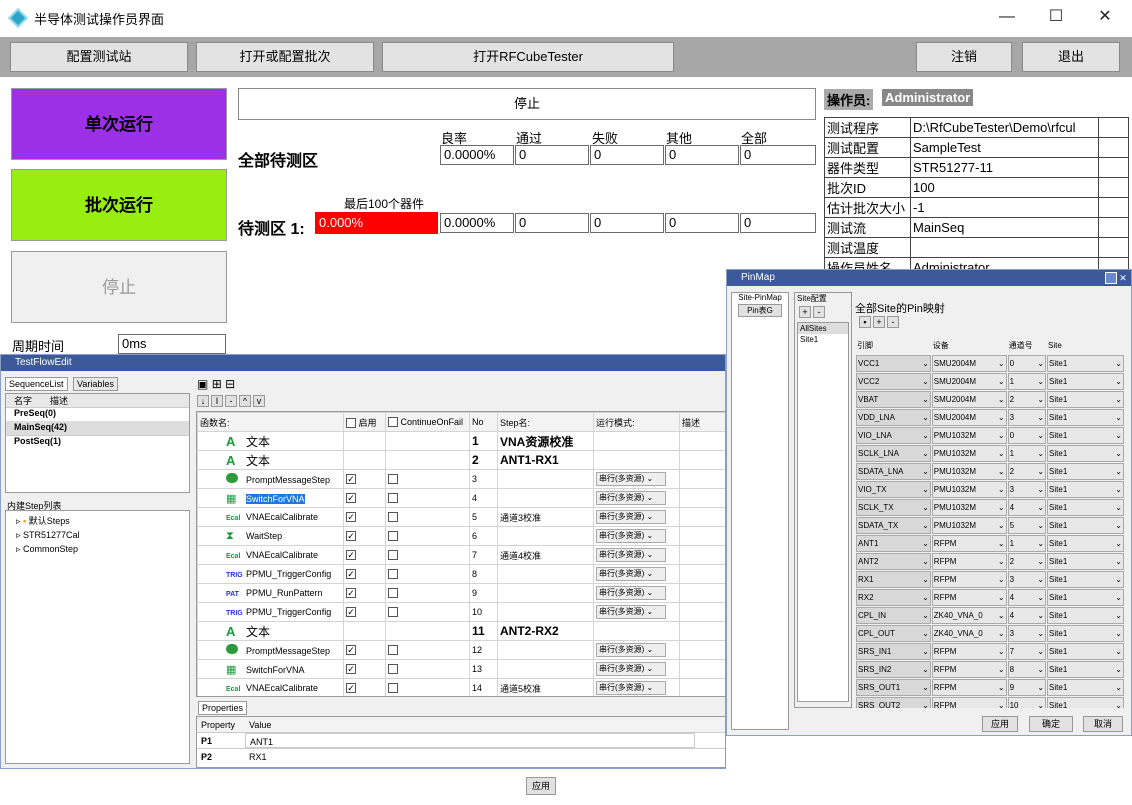  What do you see at coordinates (1027, 489) in the screenshot?
I see `channel-select: 3 ⌄` at bounding box center [1027, 489].